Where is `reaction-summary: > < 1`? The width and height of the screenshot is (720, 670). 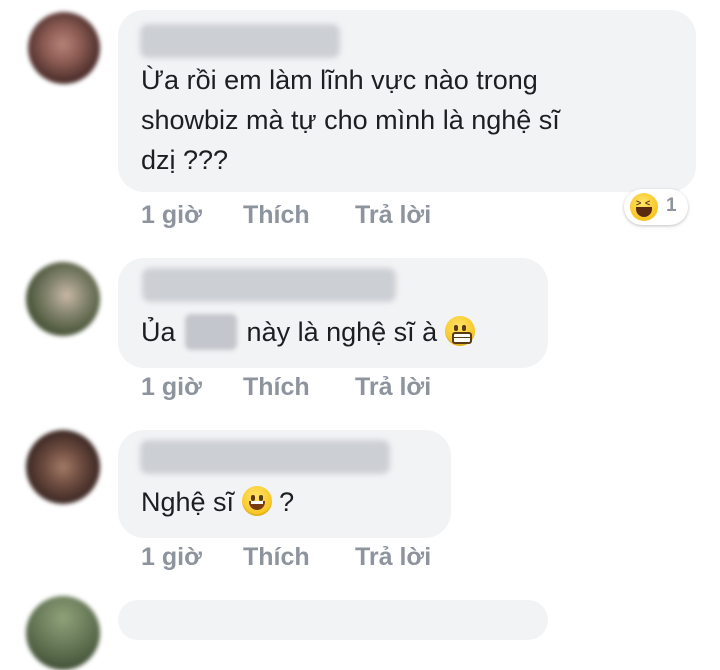 reaction-summary: > < 1 is located at coordinates (656, 207).